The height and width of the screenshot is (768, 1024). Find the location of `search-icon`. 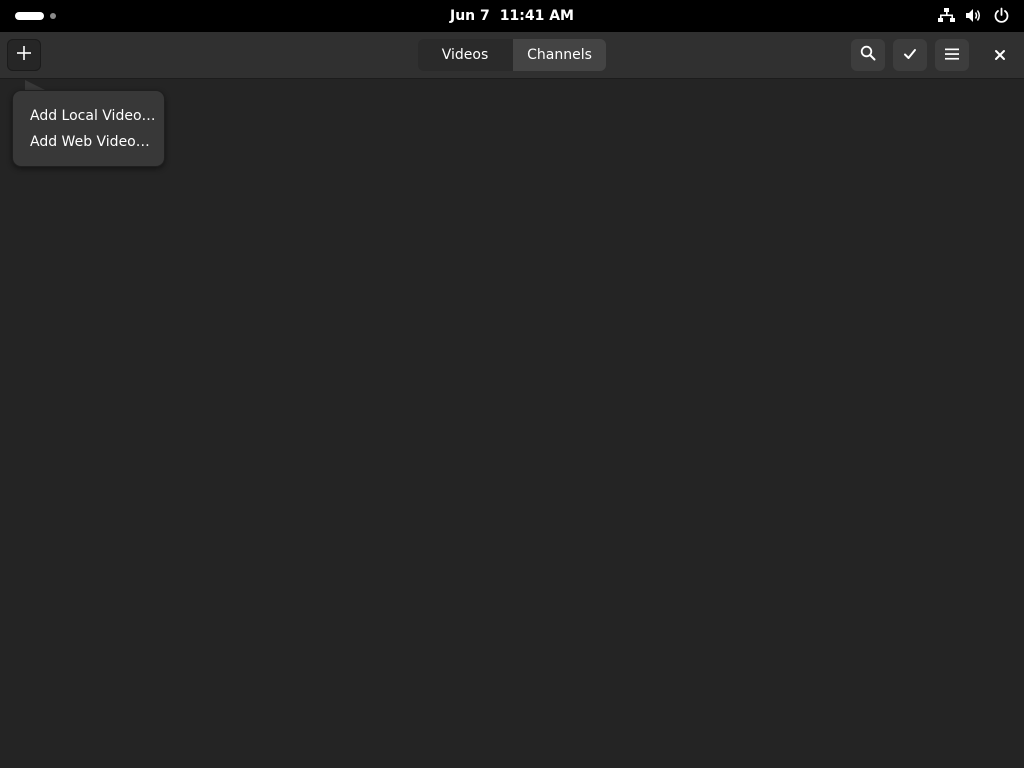

search-icon is located at coordinates (868, 55).